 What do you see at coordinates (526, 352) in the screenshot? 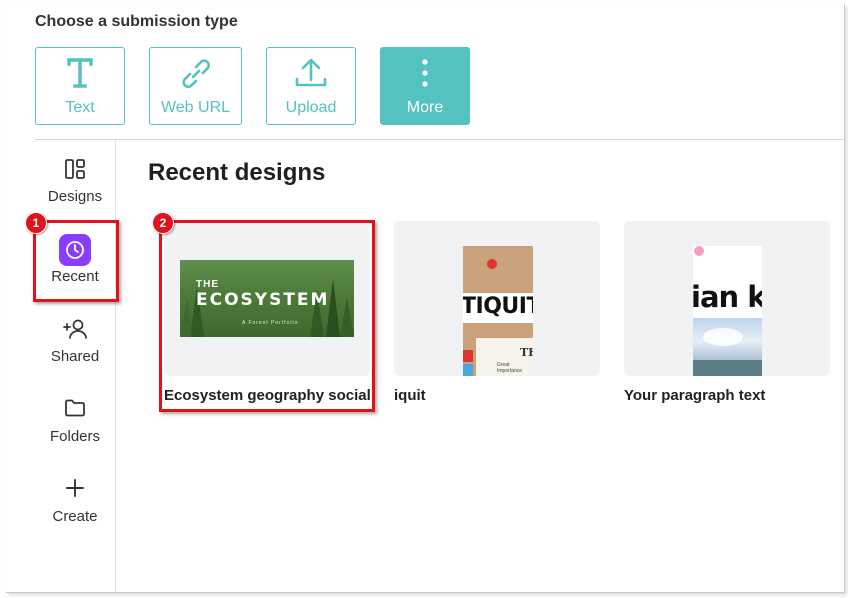
I see `thumb-mark: TE` at bounding box center [526, 352].